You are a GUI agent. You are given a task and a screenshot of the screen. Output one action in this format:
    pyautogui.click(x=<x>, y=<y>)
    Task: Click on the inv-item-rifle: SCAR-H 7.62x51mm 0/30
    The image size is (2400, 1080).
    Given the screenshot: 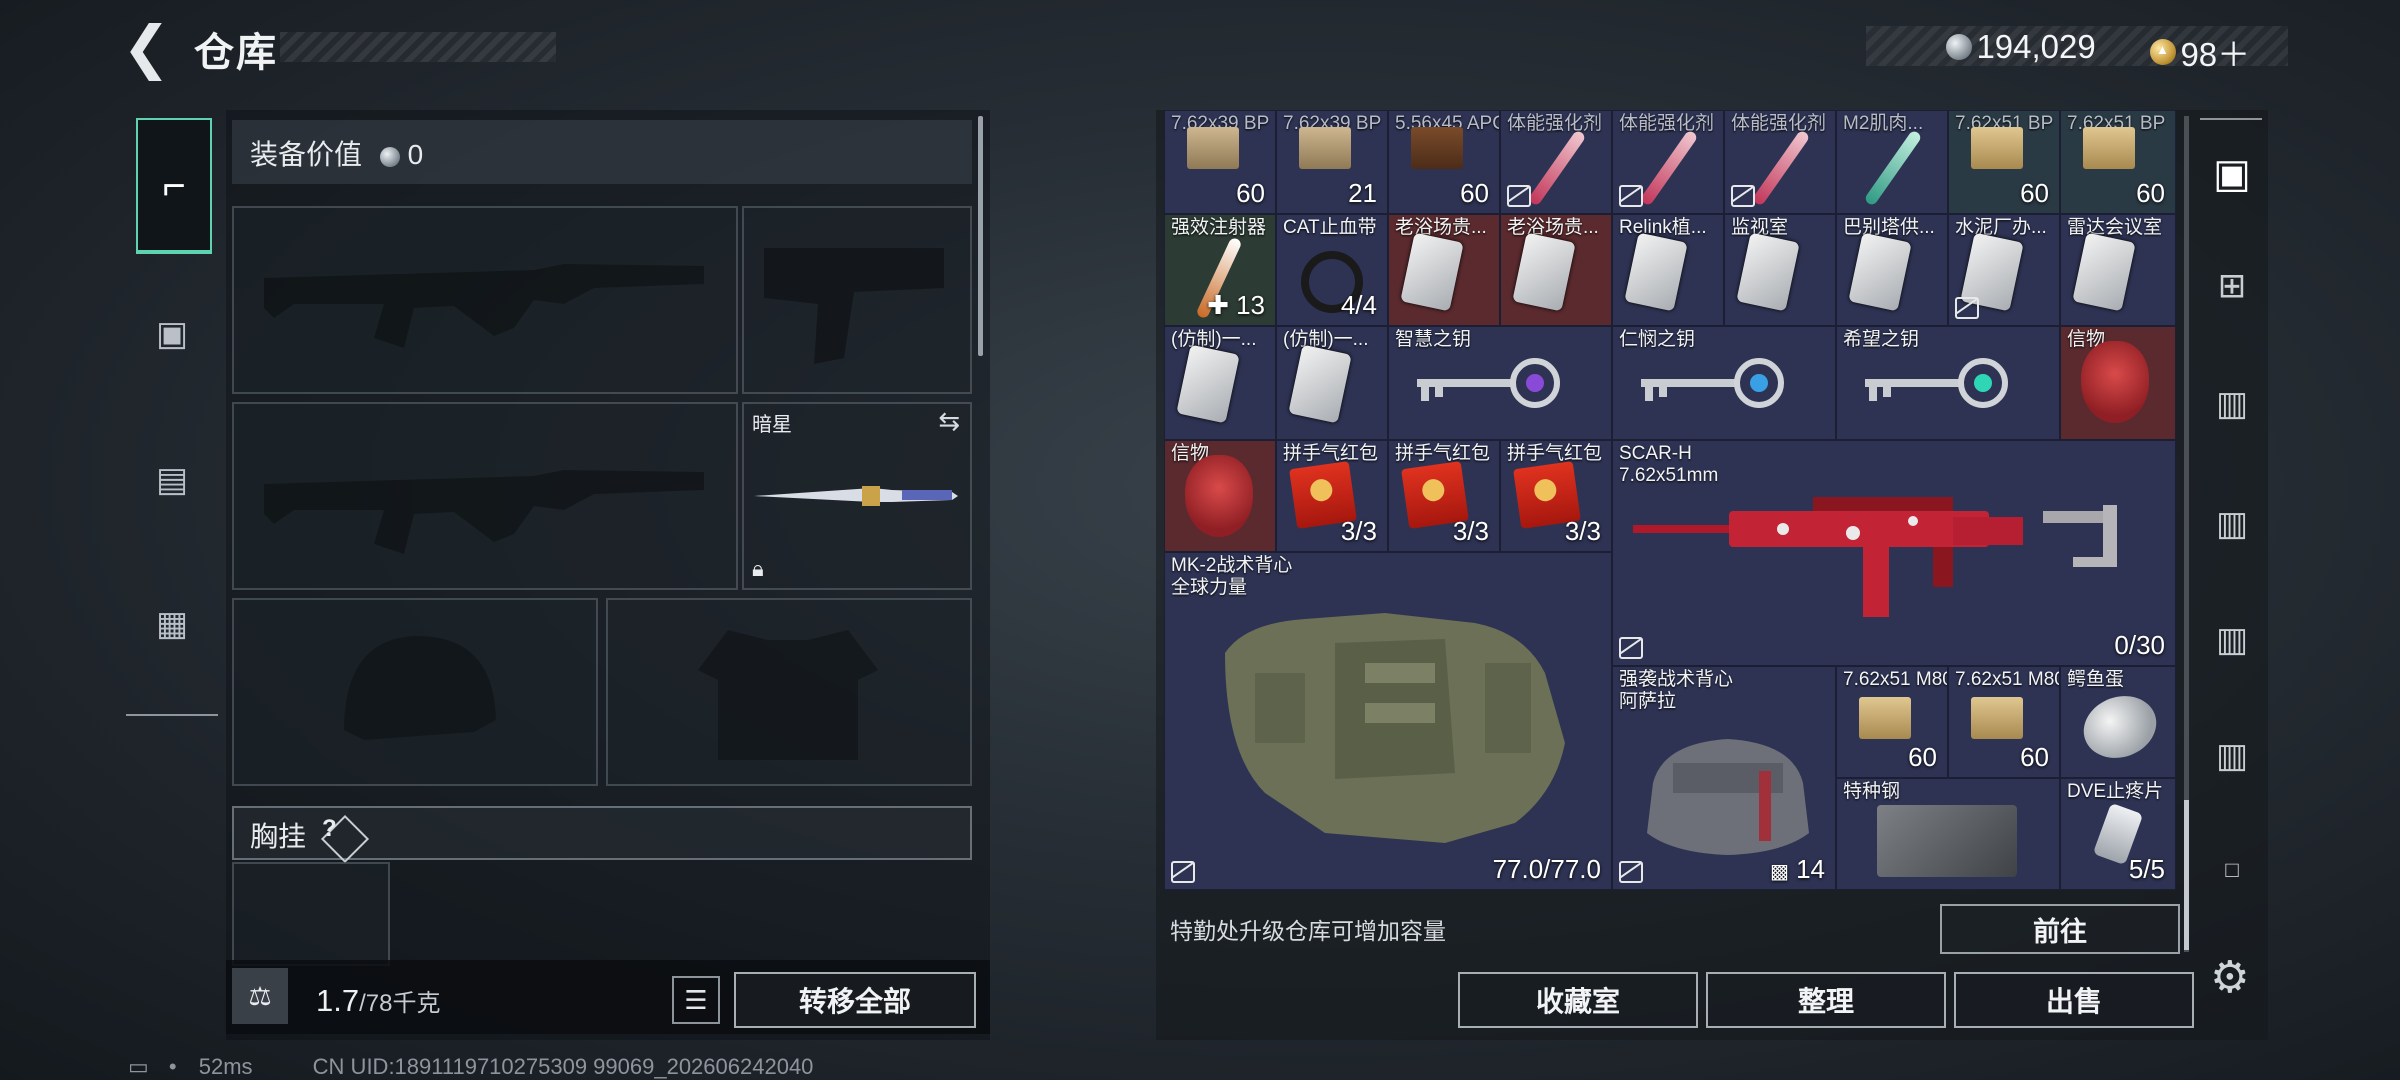 What is the action you would take?
    pyautogui.click(x=1894, y=553)
    